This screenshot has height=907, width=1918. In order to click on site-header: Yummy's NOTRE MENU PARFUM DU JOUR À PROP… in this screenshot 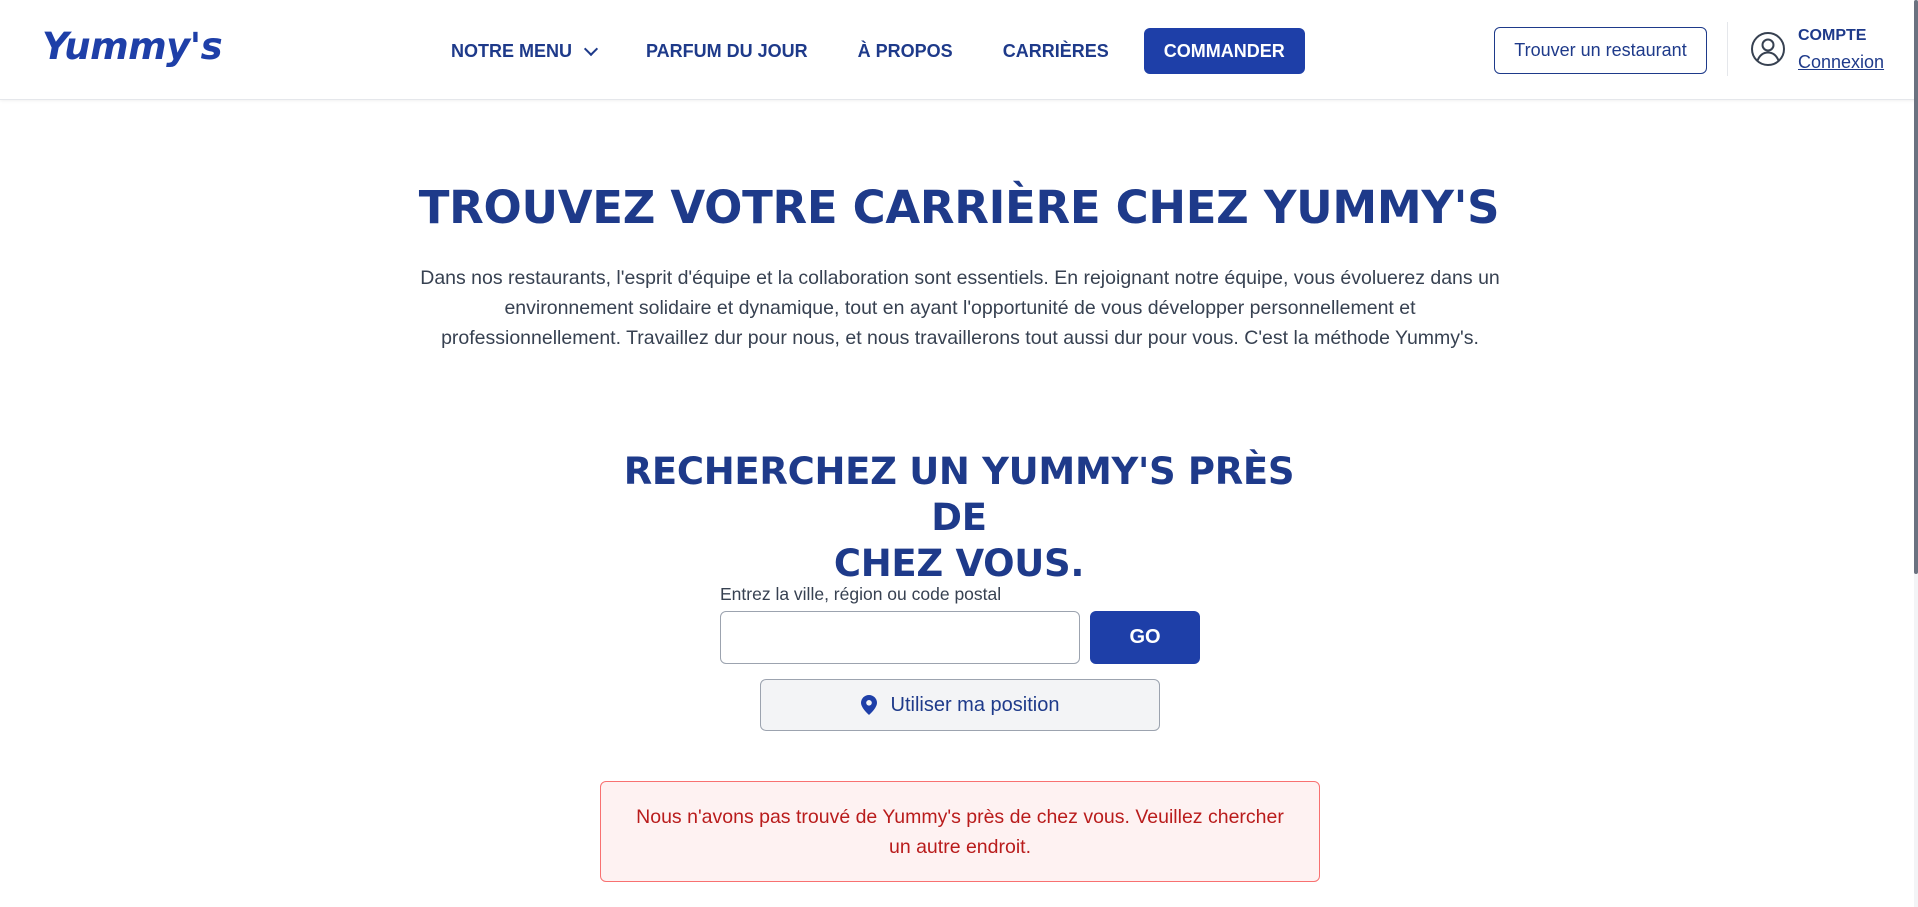, I will do `click(959, 50)`.